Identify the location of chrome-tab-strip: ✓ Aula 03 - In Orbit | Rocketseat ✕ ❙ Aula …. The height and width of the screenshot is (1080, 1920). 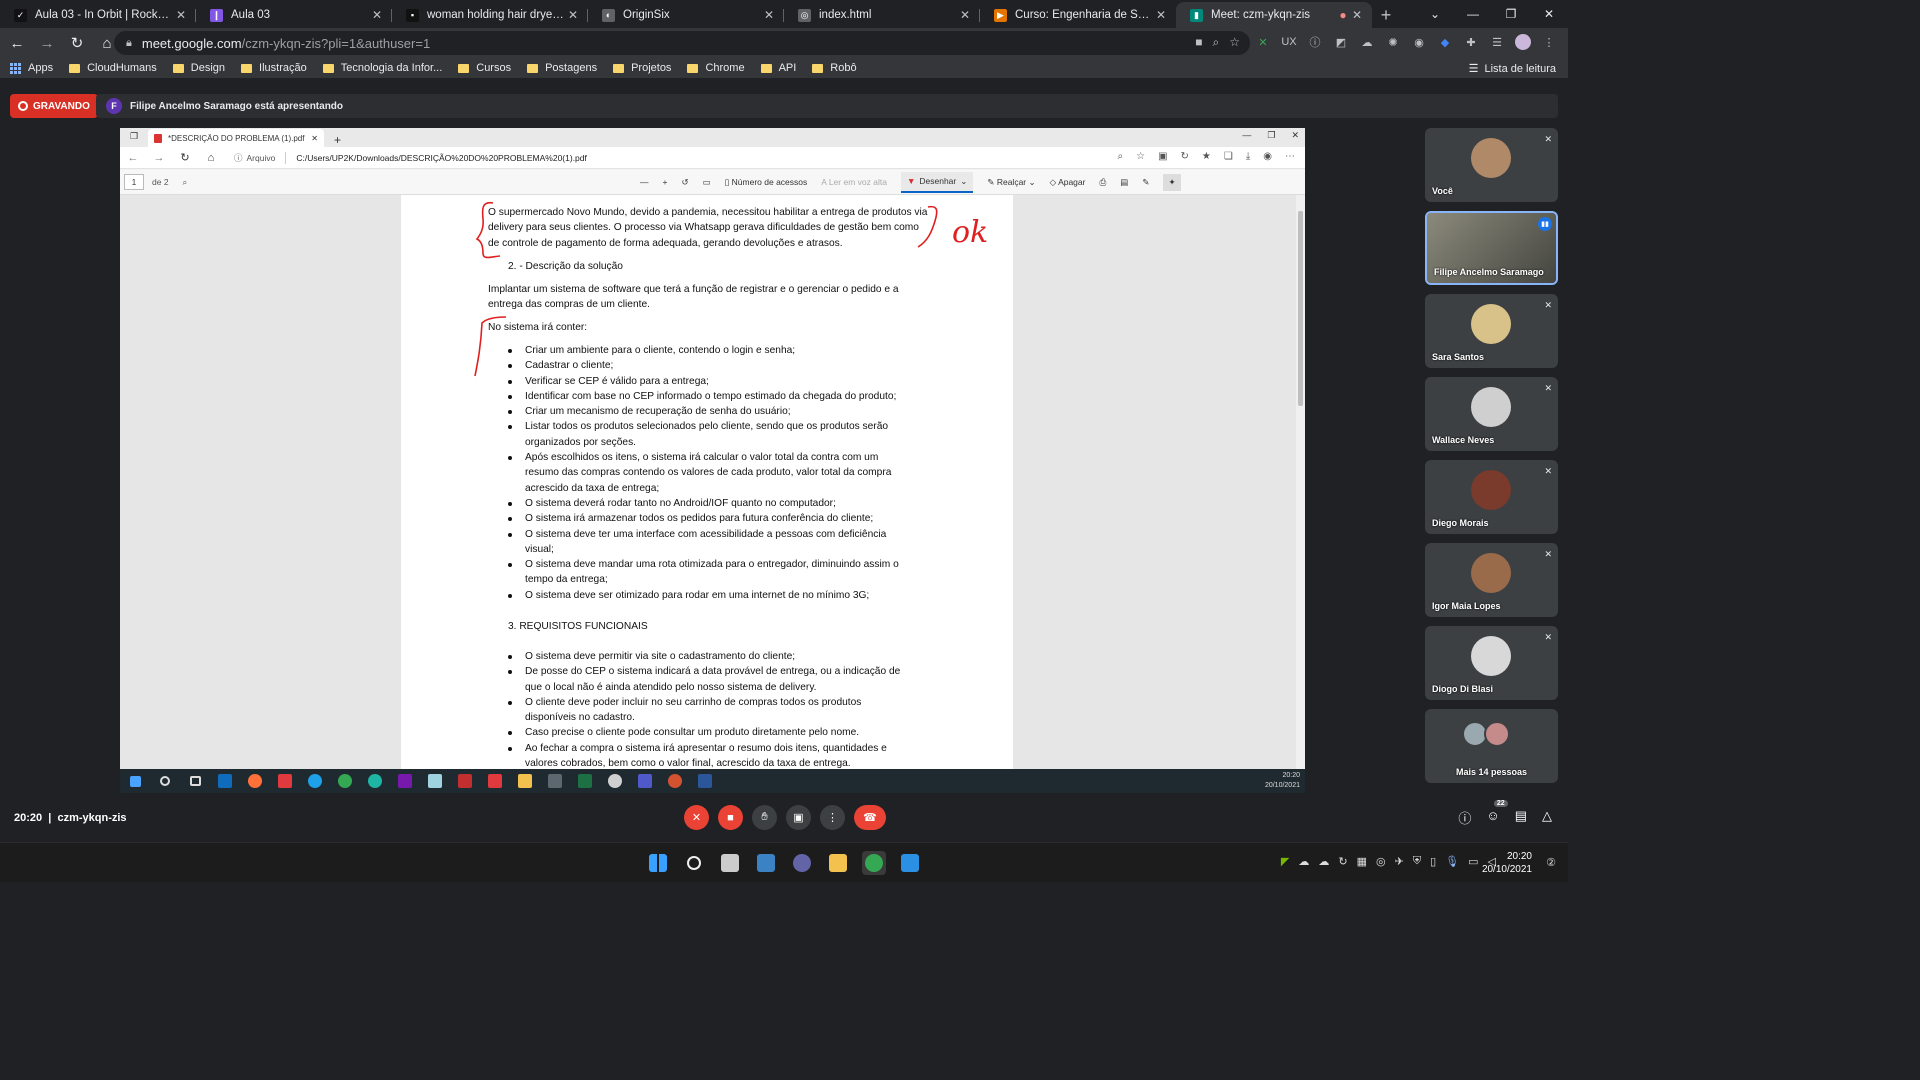
(784, 14).